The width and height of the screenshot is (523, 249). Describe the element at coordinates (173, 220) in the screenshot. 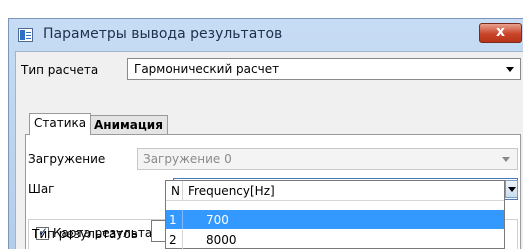

I see `row-n: 1` at that location.